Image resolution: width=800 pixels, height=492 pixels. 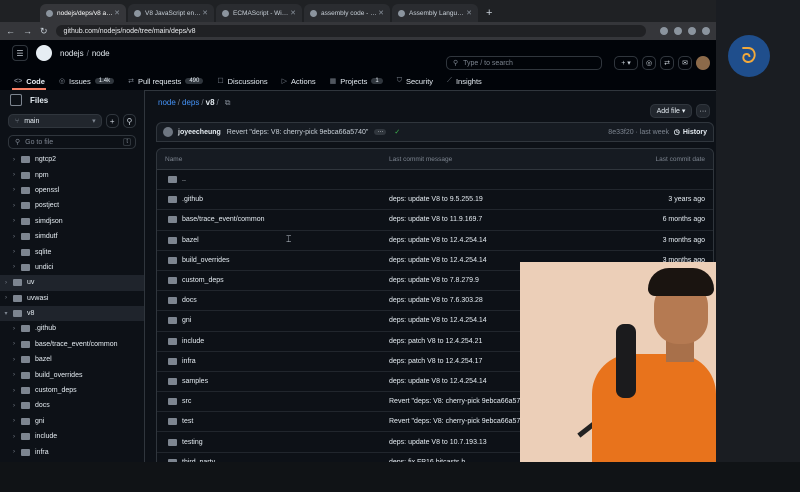 I want to click on collapse-panel-icon, so click(x=16, y=100).